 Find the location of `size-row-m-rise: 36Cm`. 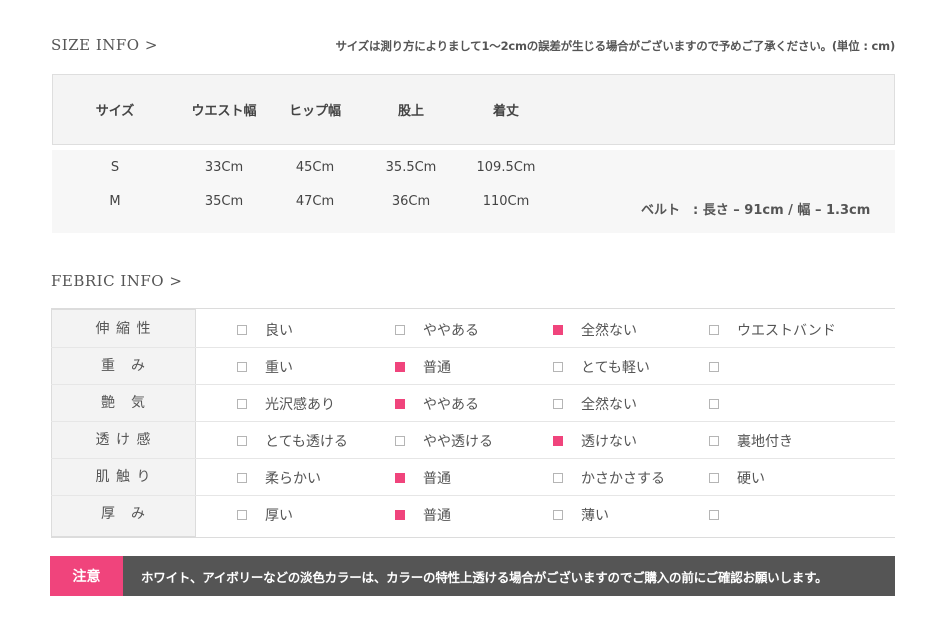

size-row-m-rise: 36Cm is located at coordinates (411, 201).